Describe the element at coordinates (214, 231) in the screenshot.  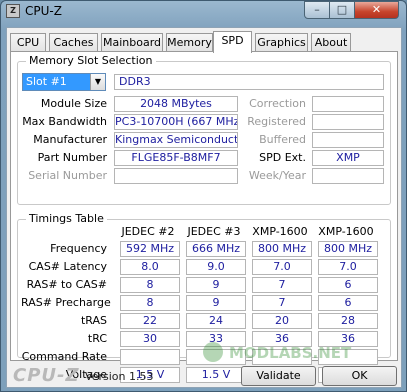
I see `timings-column-header: JEDEC #3` at that location.